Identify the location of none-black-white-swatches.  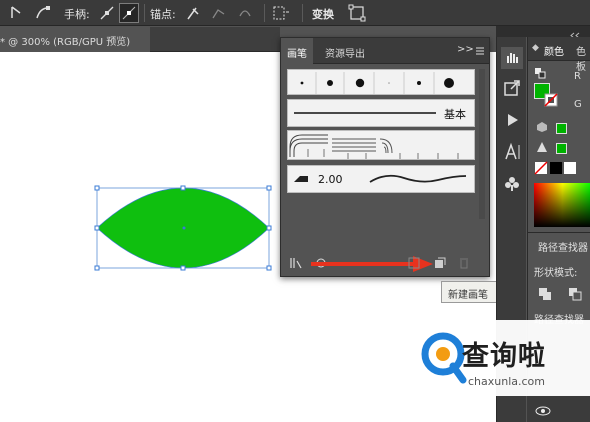
(556, 168).